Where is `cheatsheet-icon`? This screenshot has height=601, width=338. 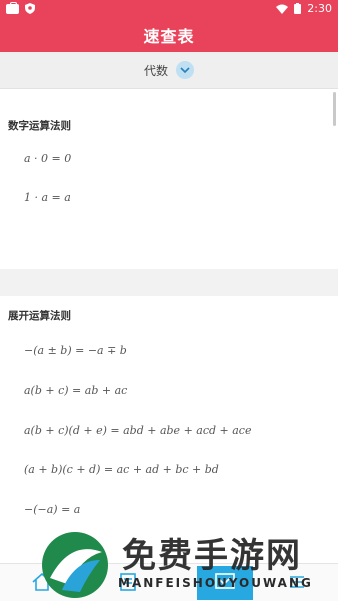 cheatsheet-icon is located at coordinates (225, 581).